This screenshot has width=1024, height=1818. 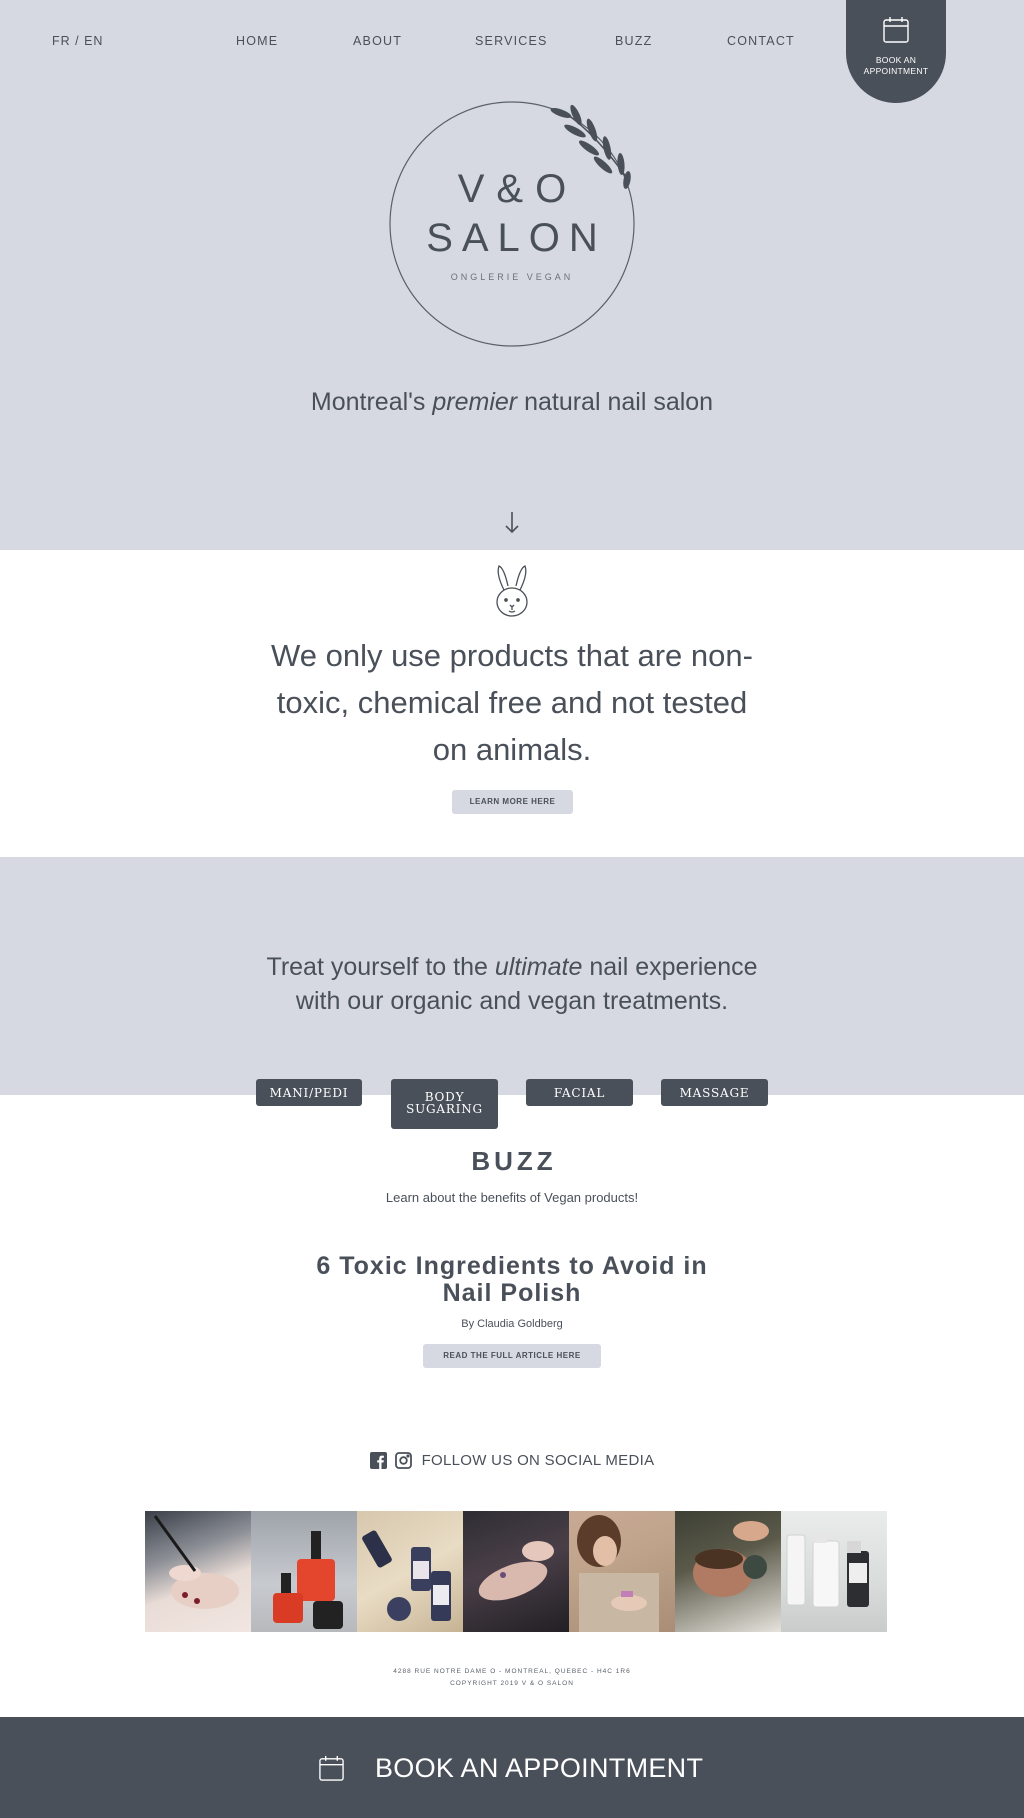 What do you see at coordinates (728, 1571) in the screenshot?
I see `gallery-photo-facial` at bounding box center [728, 1571].